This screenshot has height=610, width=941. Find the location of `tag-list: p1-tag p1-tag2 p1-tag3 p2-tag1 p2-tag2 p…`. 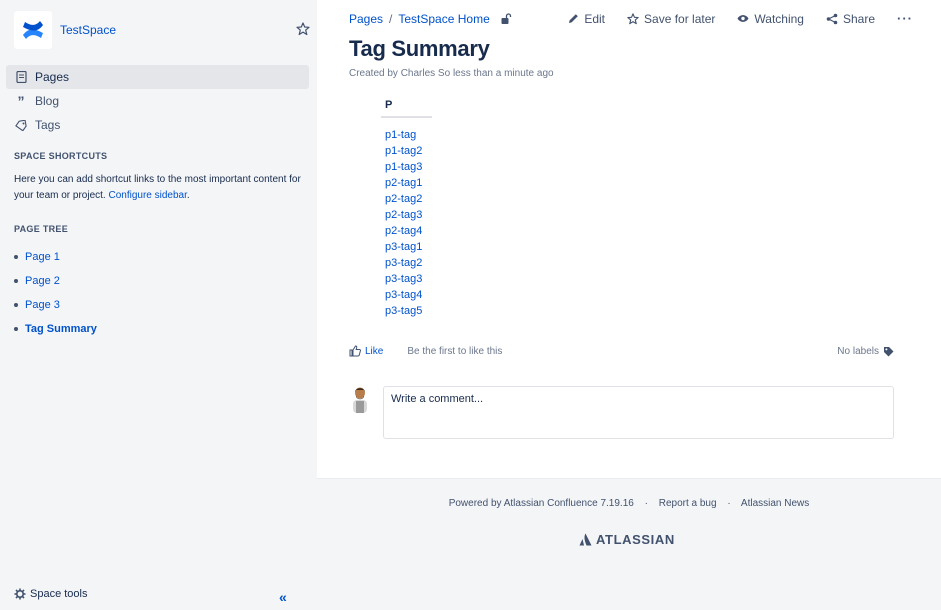

tag-list: p1-tag p1-tag2 p1-tag3 p2-tag1 p2-tag2 p… is located at coordinates (406, 223).